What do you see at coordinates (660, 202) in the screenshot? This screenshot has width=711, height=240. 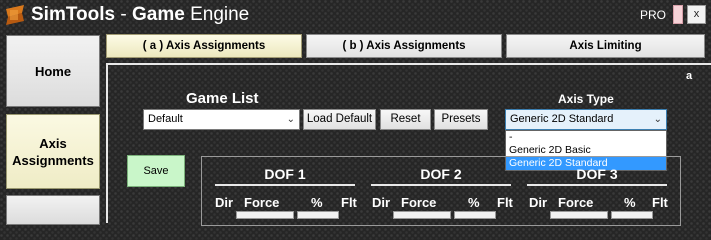 I see `dof-3-filter-header: Flt` at bounding box center [660, 202].